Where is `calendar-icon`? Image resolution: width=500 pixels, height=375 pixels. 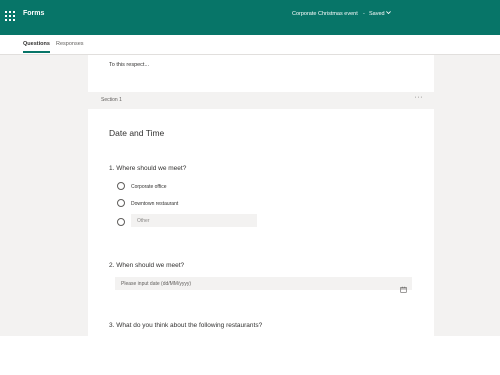 calendar-icon is located at coordinates (403, 286).